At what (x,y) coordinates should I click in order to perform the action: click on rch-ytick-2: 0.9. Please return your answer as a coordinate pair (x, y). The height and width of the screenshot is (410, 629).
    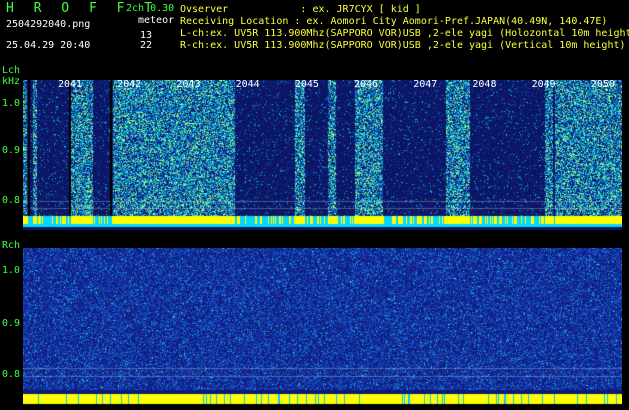
    Looking at the image, I should click on (11, 323).